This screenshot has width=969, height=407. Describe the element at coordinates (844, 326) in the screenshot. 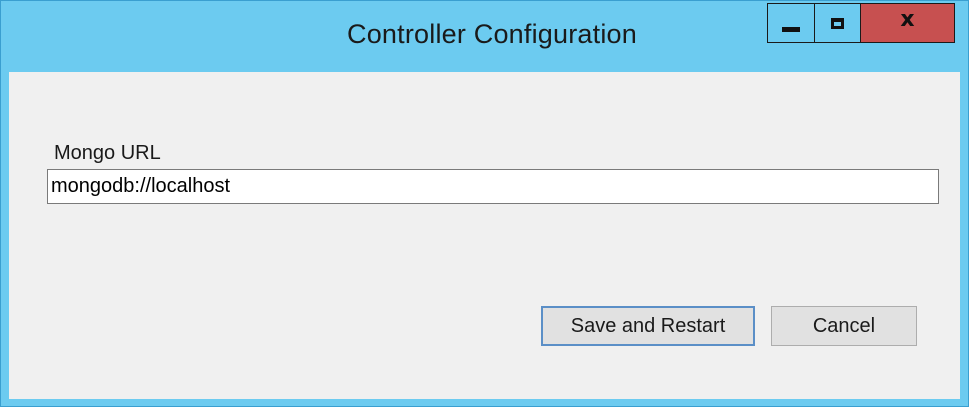

I see `cancel-button: Cancel` at that location.